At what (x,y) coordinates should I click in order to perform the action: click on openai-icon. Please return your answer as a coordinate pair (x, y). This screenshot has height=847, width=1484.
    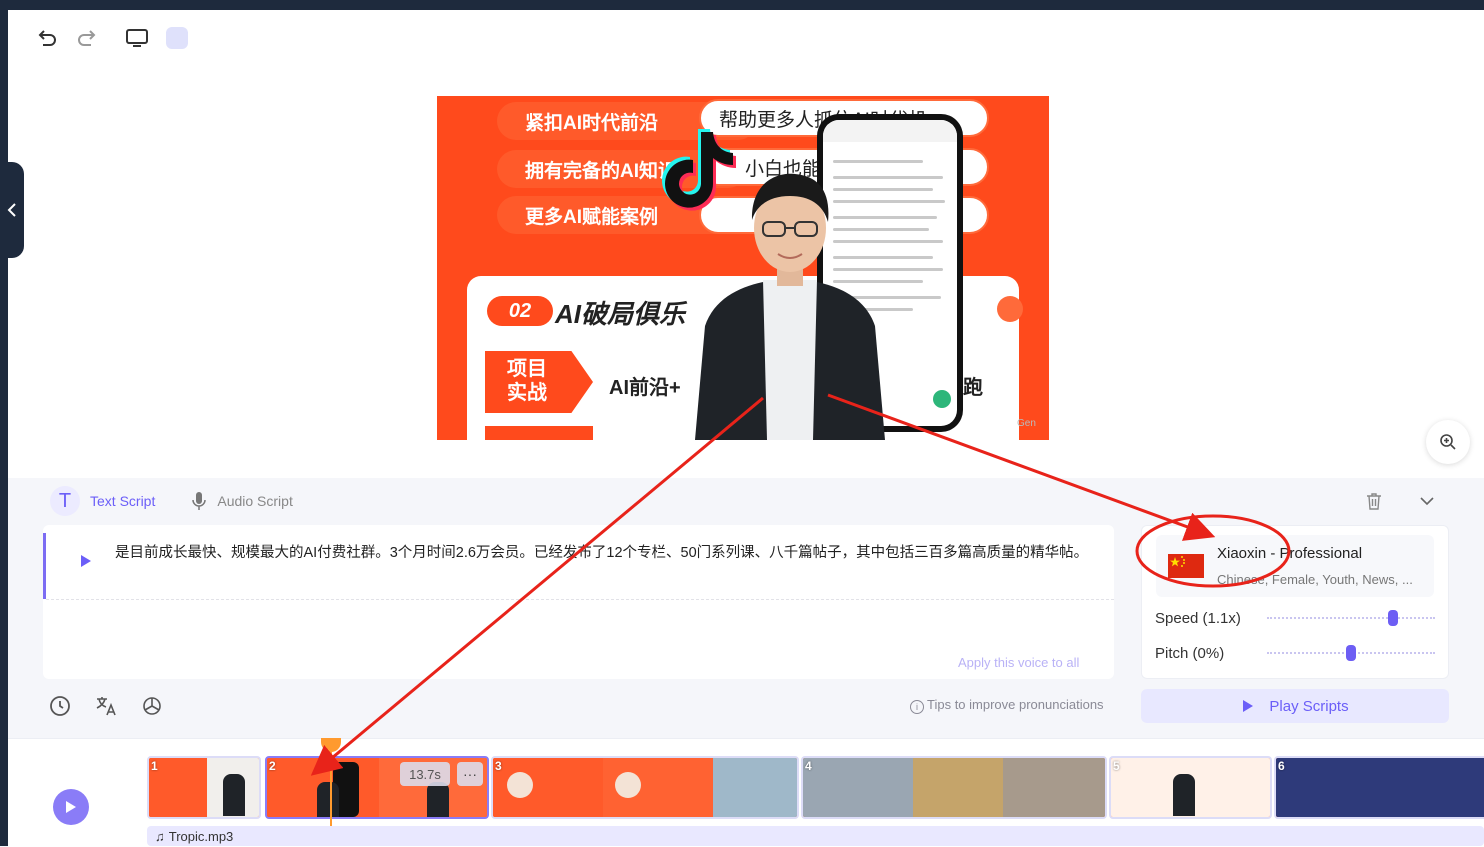
    Looking at the image, I should click on (152, 706).